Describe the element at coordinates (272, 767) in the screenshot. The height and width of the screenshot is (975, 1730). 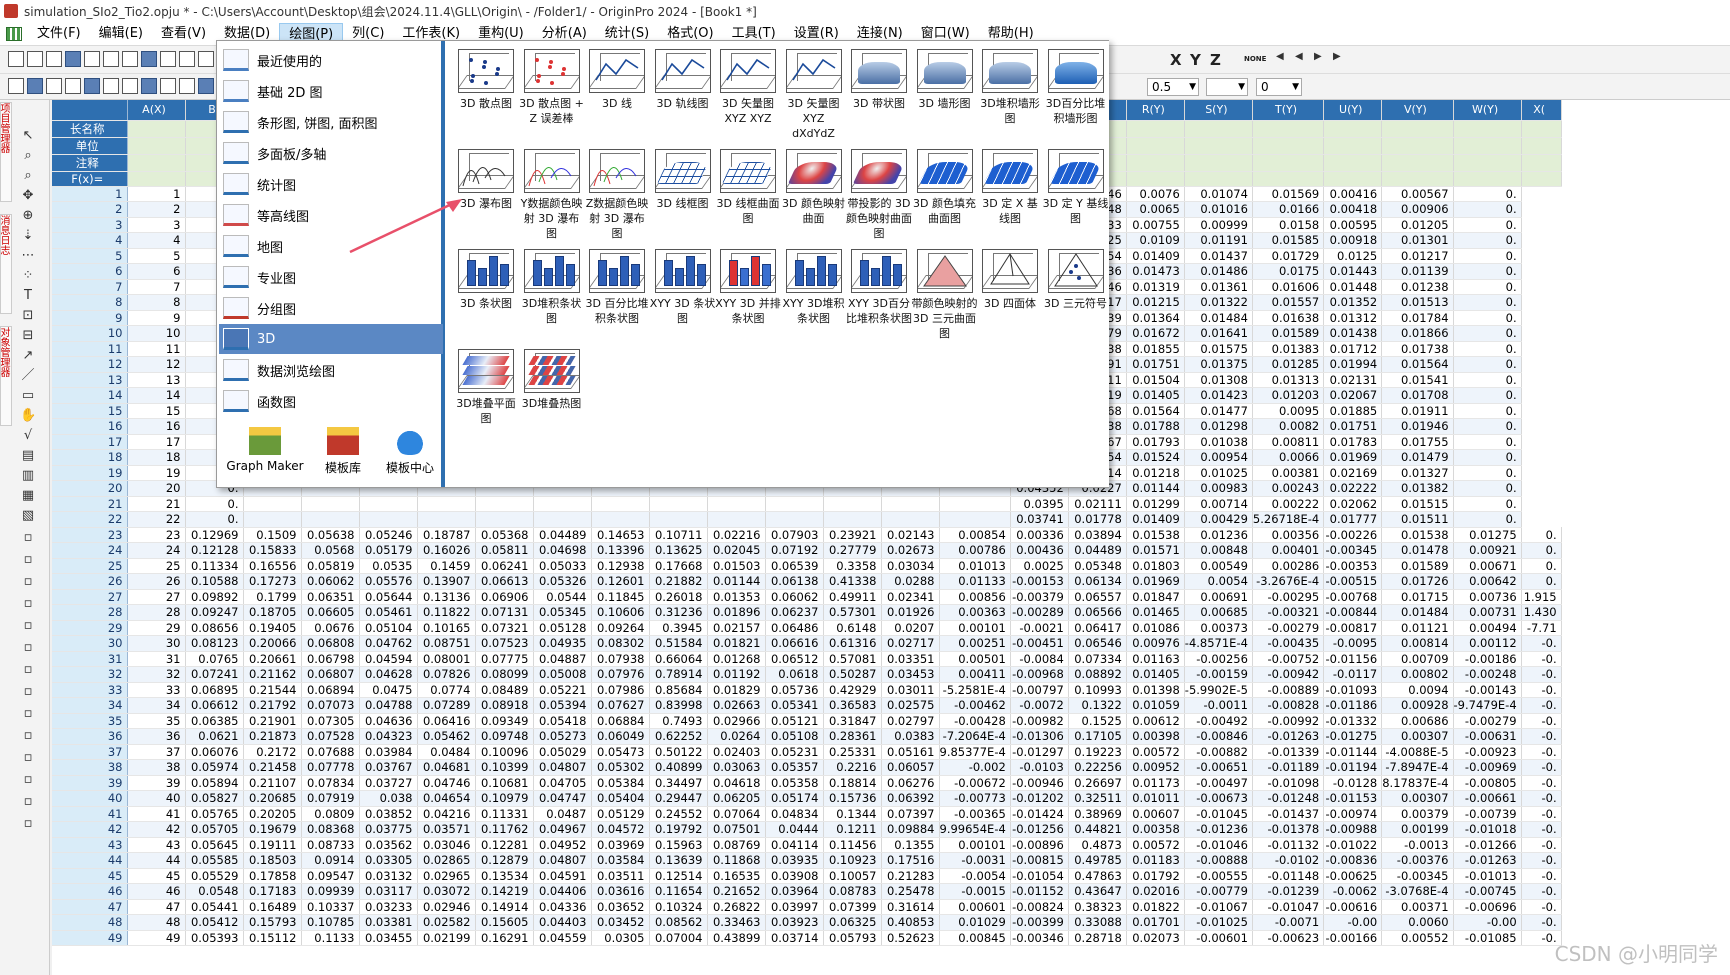
I see `cell: 0.21458` at that location.